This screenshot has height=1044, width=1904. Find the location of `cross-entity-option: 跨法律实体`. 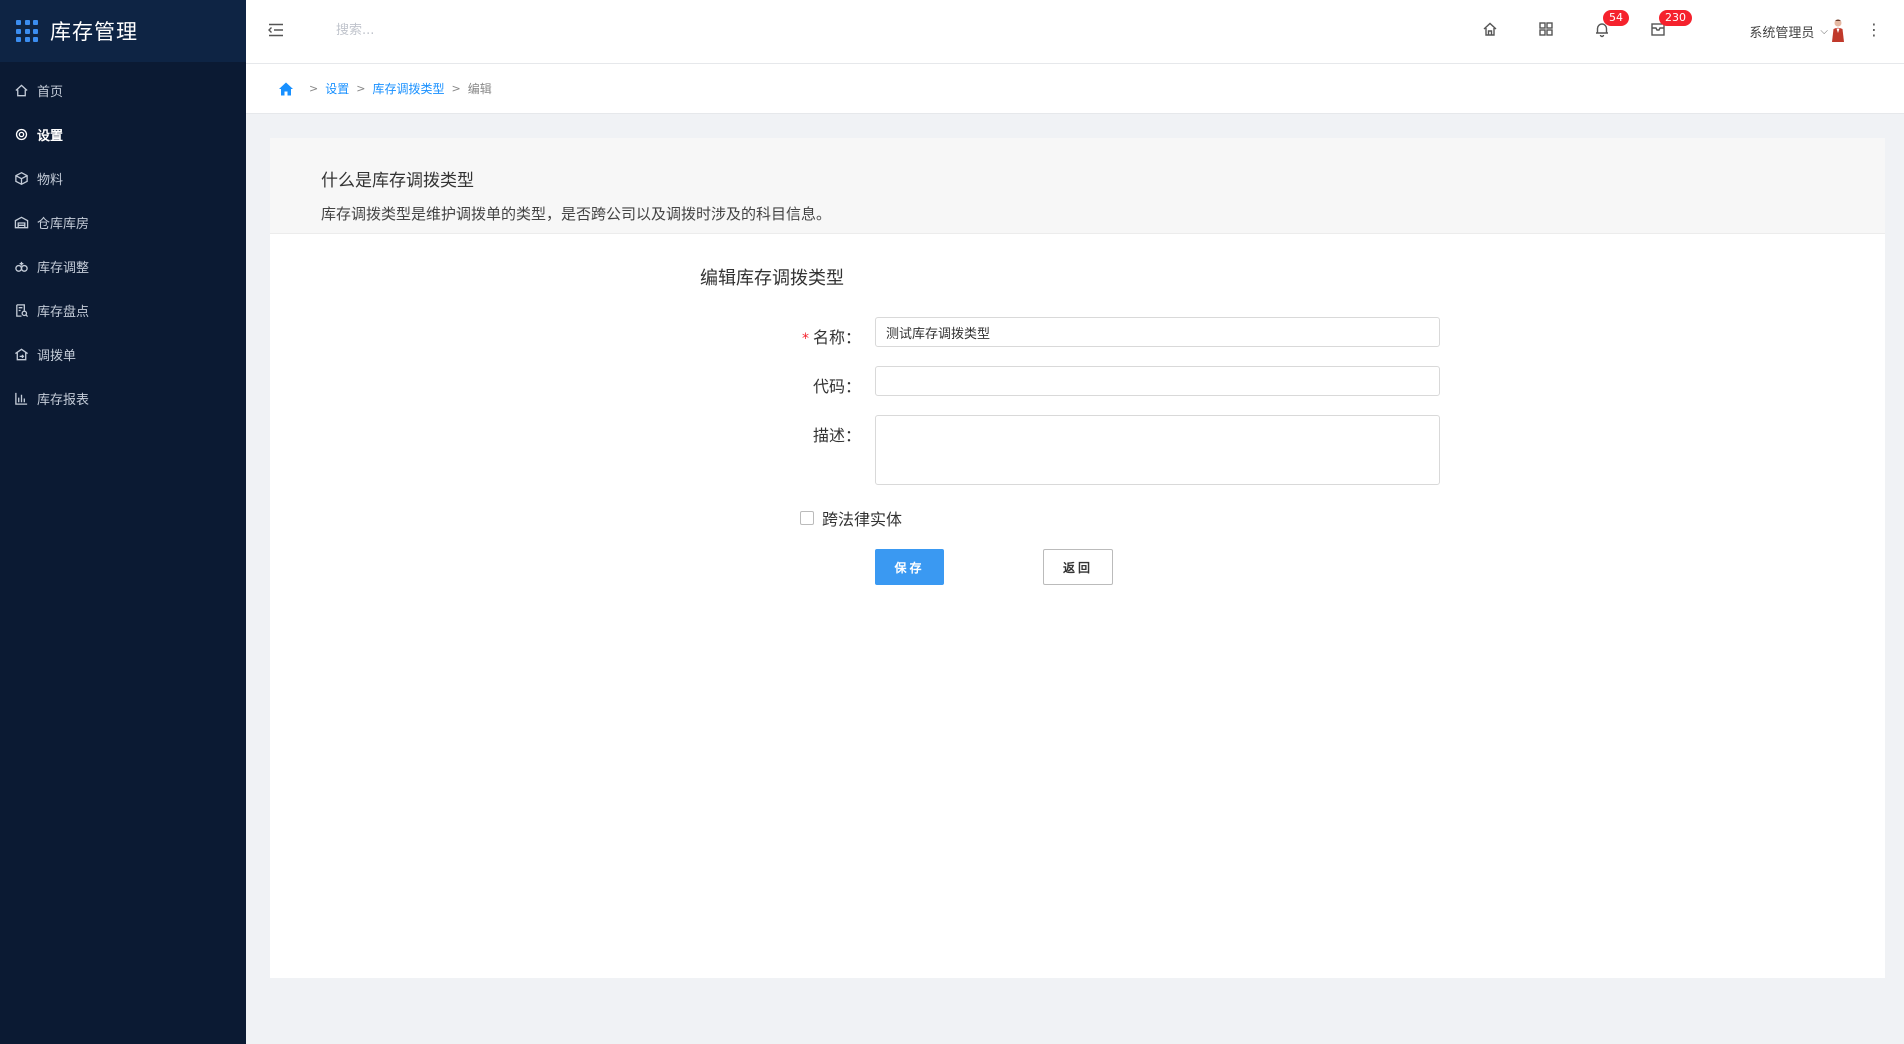

cross-entity-option: 跨法律实体 is located at coordinates (851, 518).